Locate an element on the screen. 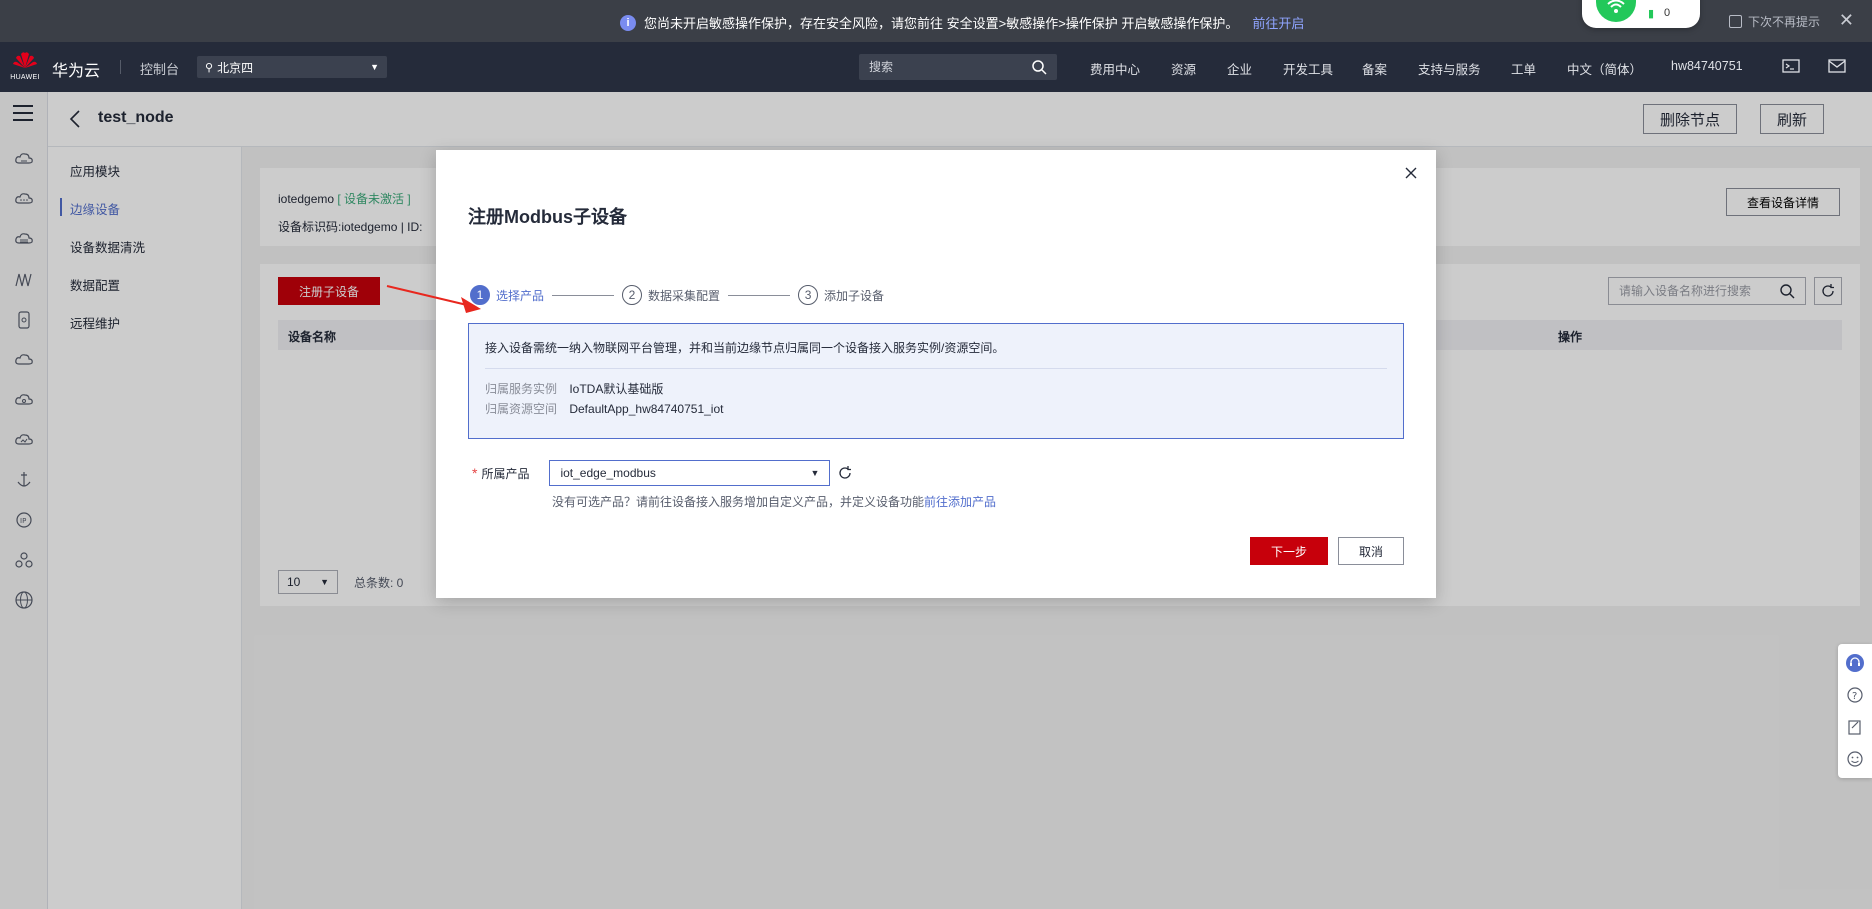  logo-text: HUAWEI is located at coordinates (25, 77).